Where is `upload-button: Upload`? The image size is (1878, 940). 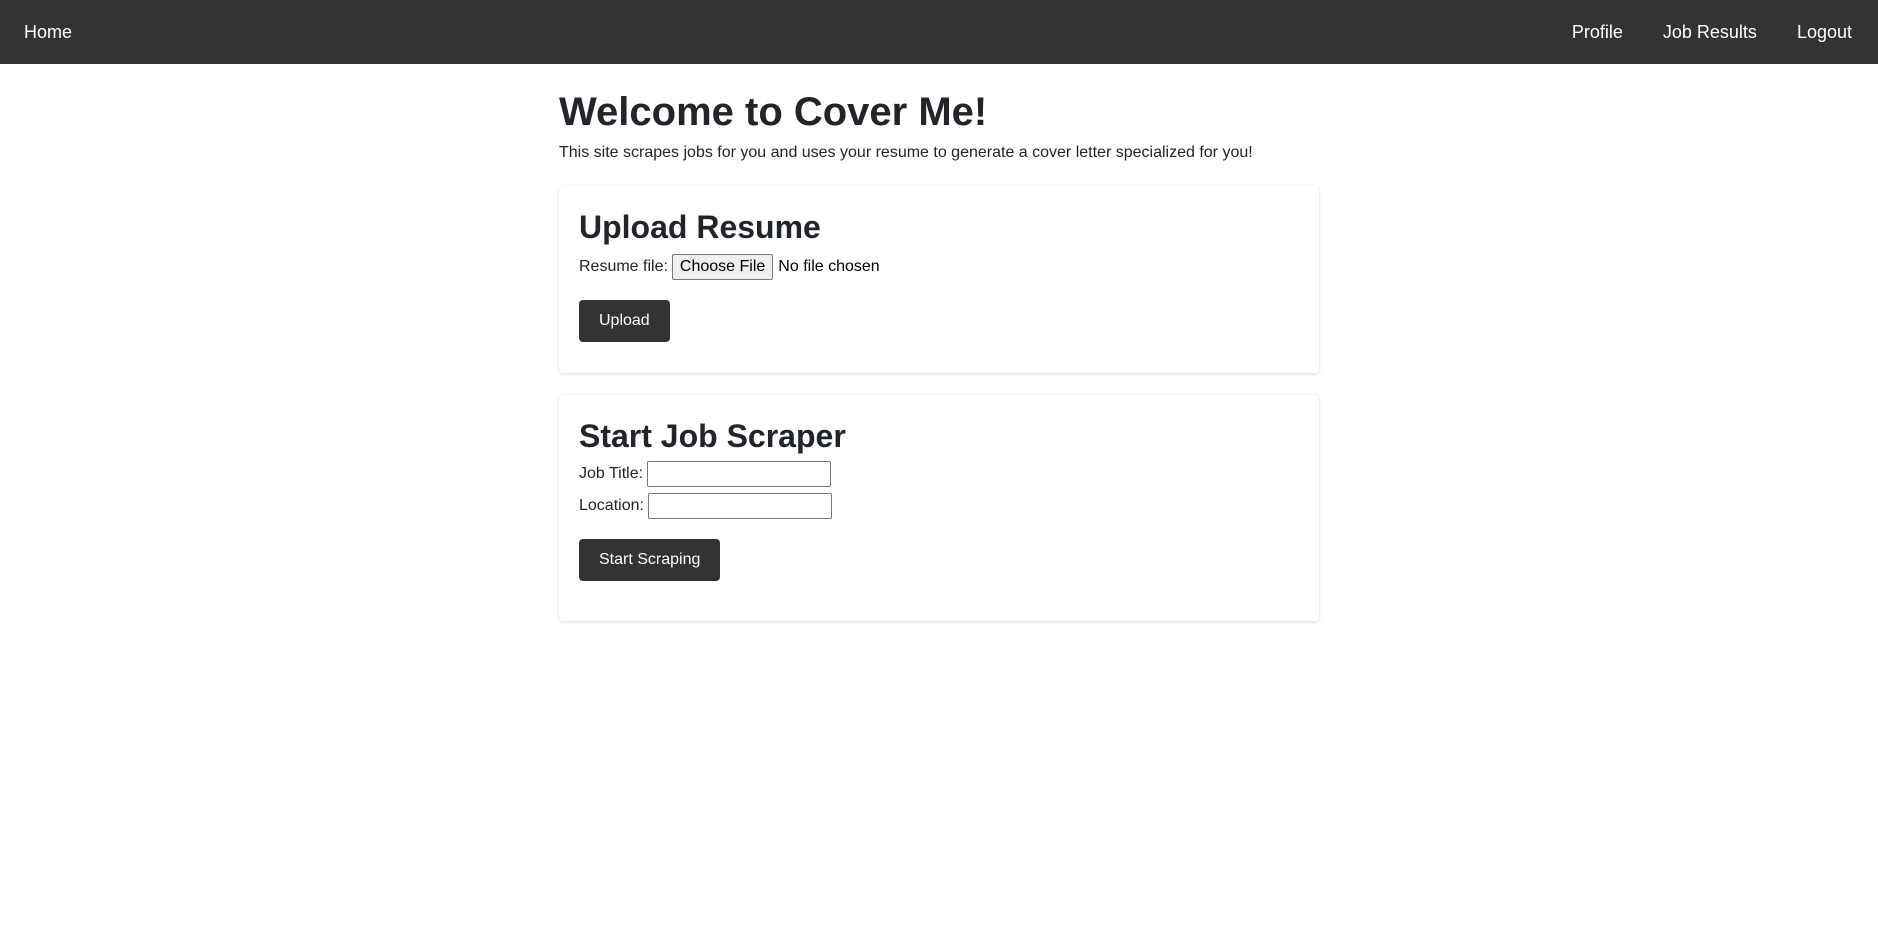 upload-button: Upload is located at coordinates (624, 321).